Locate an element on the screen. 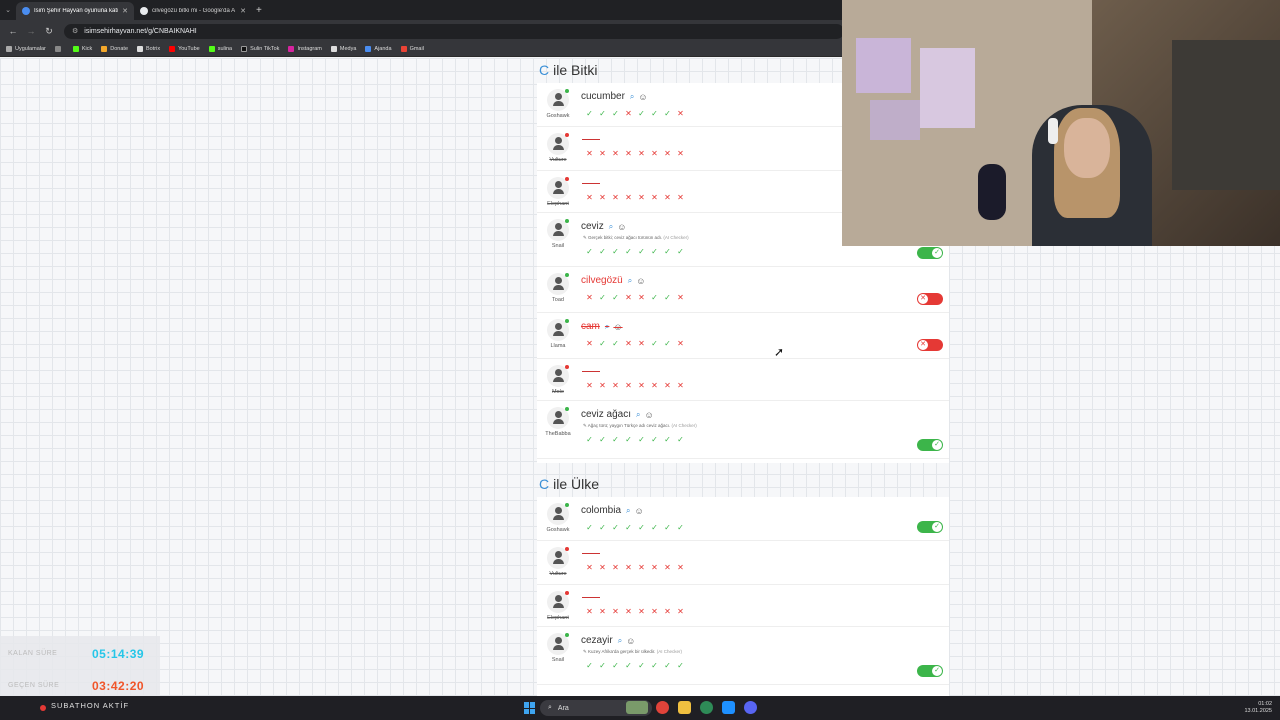 The height and width of the screenshot is (720, 1280). bookmark-sulina: sulina is located at coordinates (220, 49).